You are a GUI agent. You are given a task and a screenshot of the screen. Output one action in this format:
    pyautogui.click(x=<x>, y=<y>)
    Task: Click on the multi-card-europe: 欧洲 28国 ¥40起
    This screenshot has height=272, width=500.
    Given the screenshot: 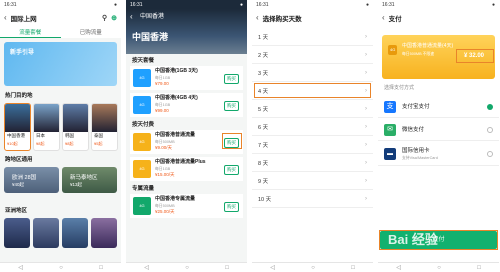 What is the action you would take?
    pyautogui.click(x=31, y=180)
    